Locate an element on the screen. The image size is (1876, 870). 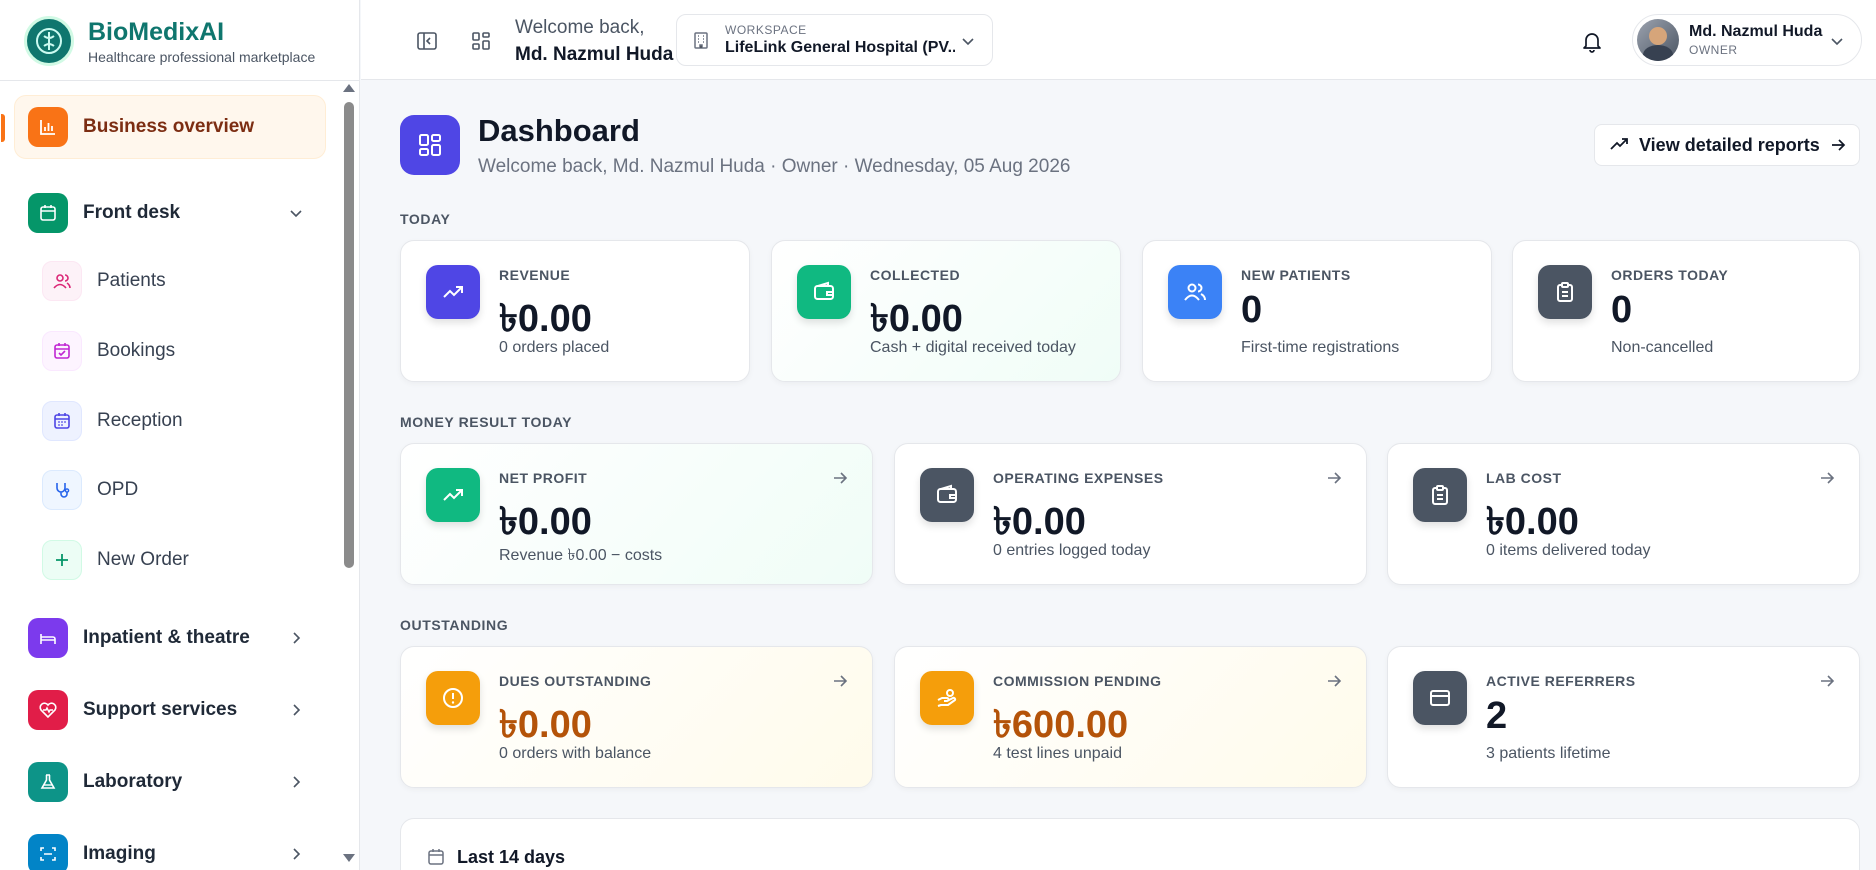
card-subtext: Cash + digital received today is located at coordinates (973, 347).